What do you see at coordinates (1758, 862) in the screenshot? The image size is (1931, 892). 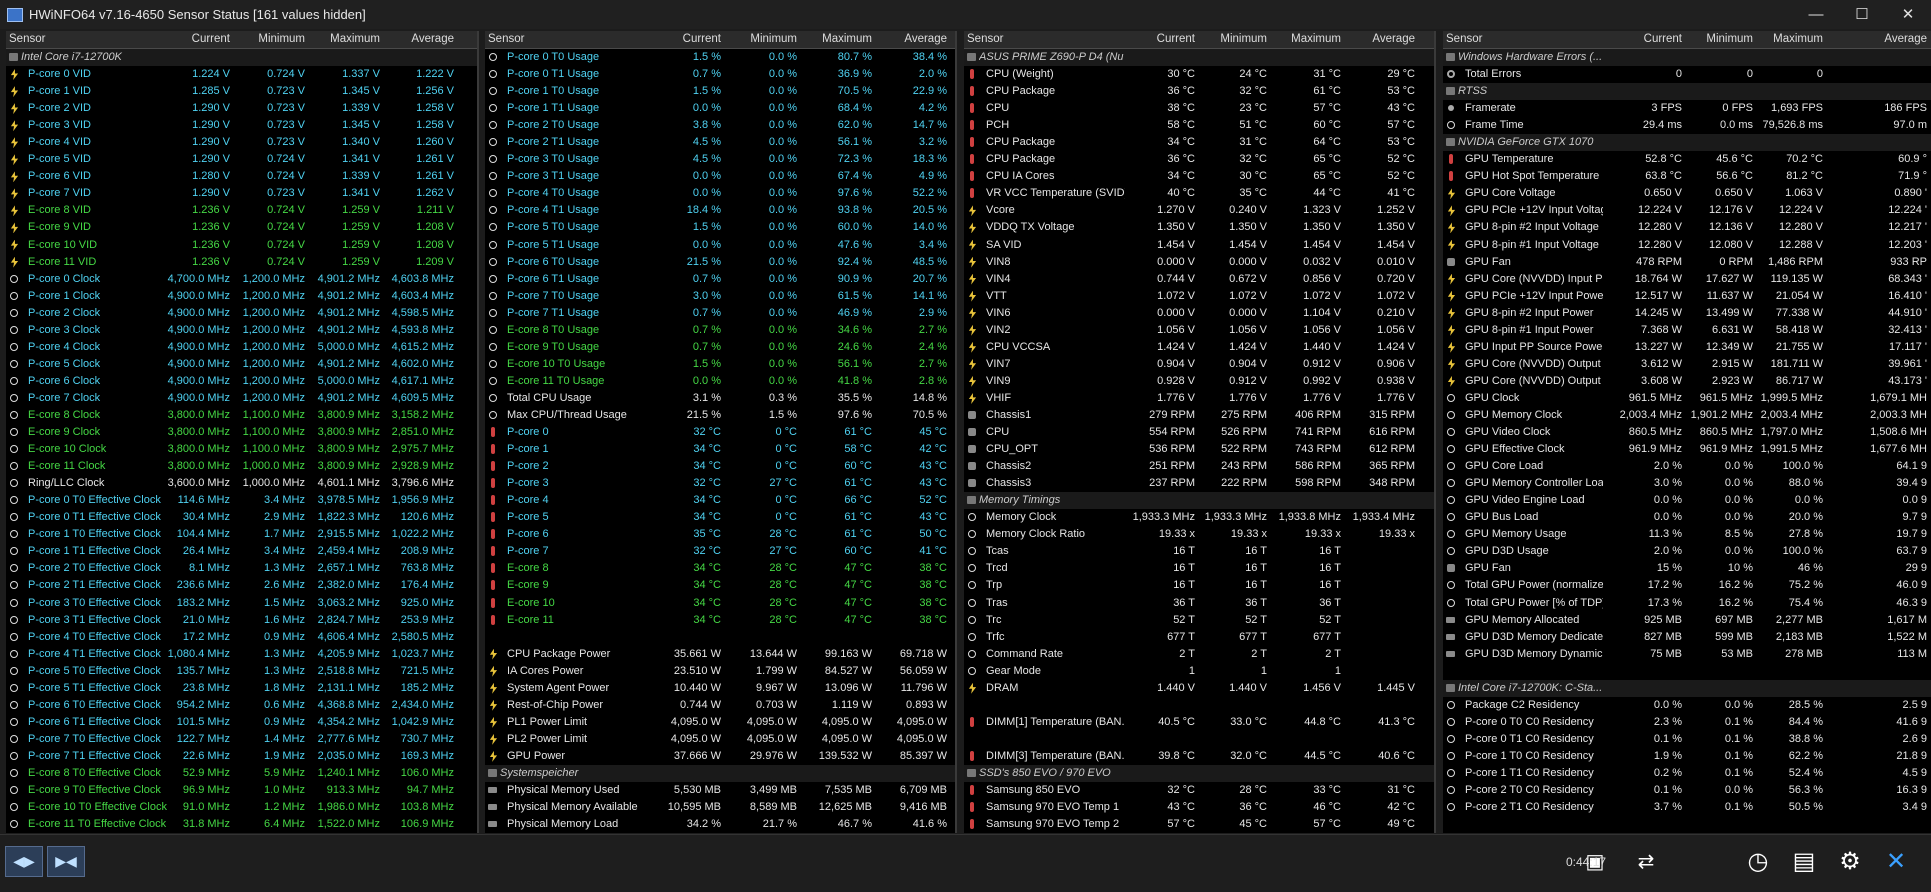 I see `clock-icon: ◷` at bounding box center [1758, 862].